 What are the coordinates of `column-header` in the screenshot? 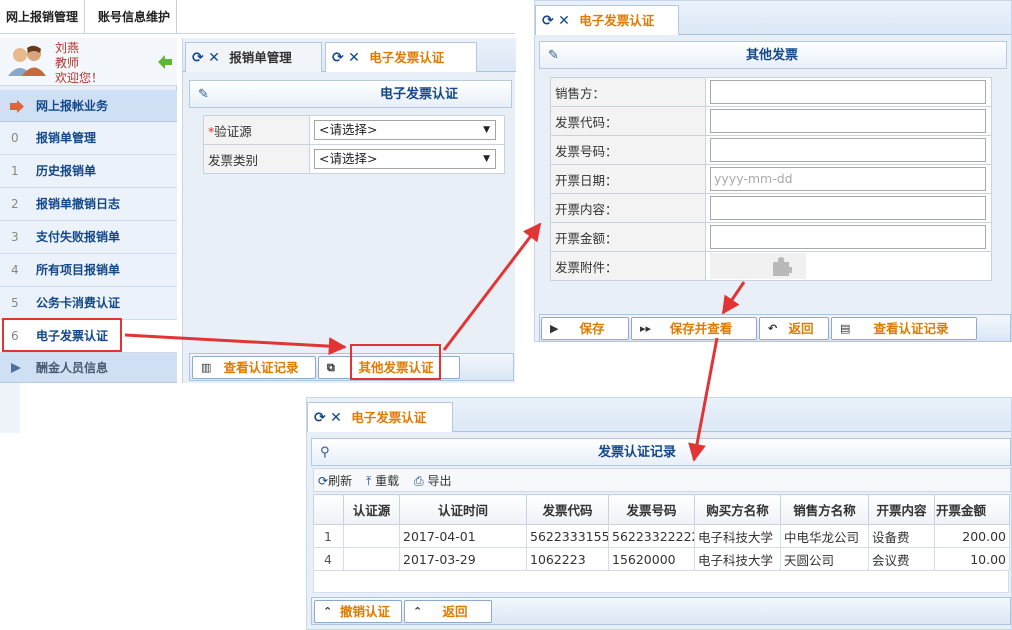 It's located at (328, 509).